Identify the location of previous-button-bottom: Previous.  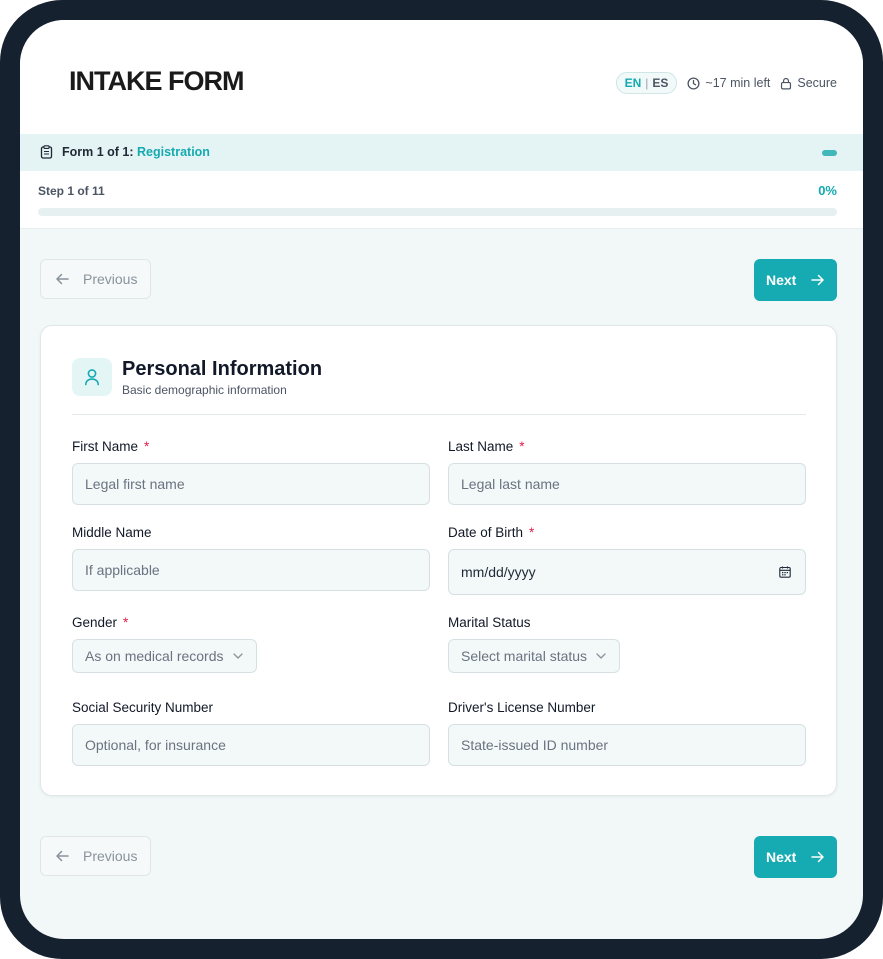
(95, 856).